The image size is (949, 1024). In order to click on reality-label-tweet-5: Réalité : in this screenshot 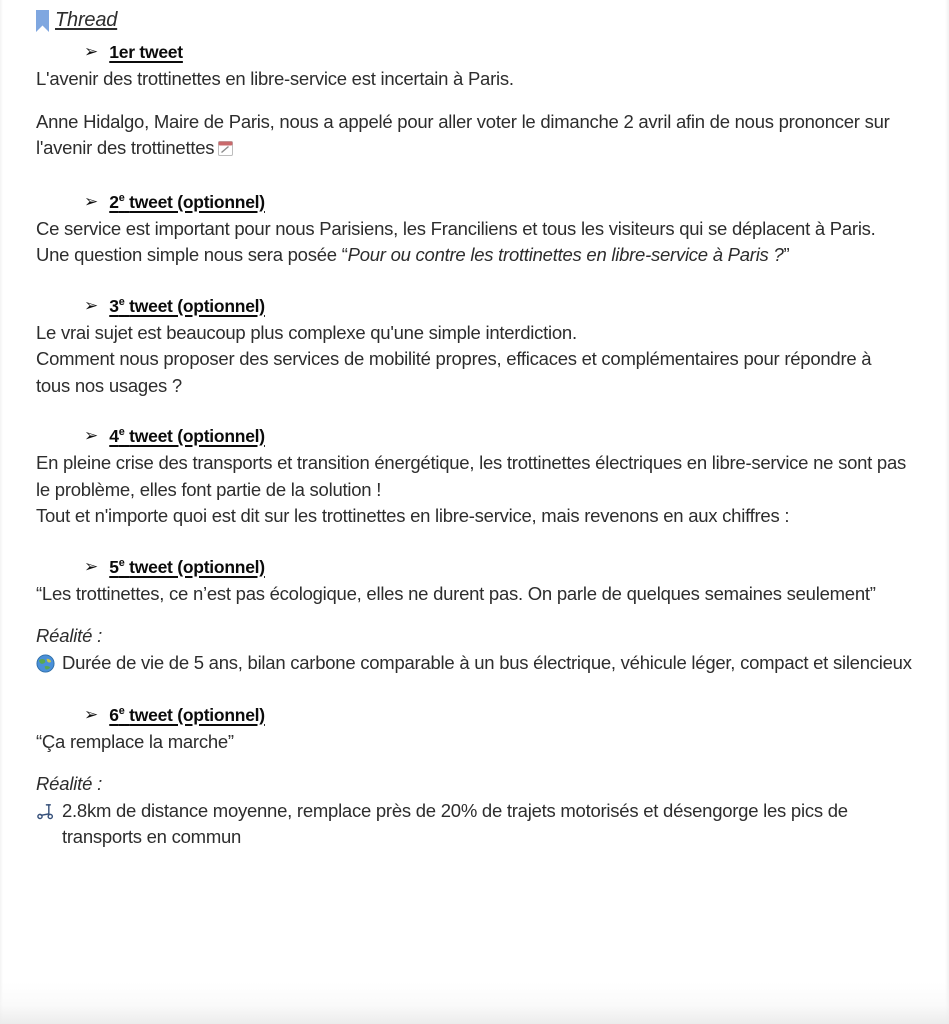, I will do `click(69, 635)`.